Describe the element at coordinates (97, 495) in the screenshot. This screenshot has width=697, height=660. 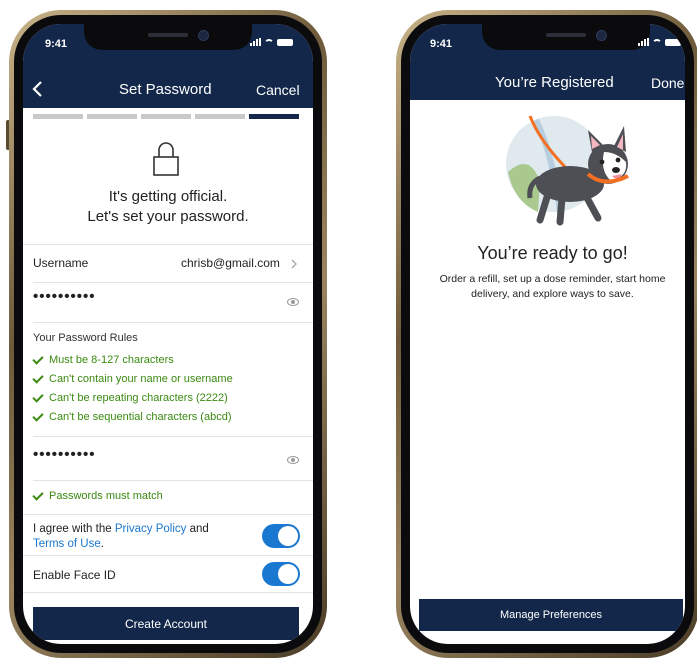
I see `match-rule: Passwords must match` at that location.